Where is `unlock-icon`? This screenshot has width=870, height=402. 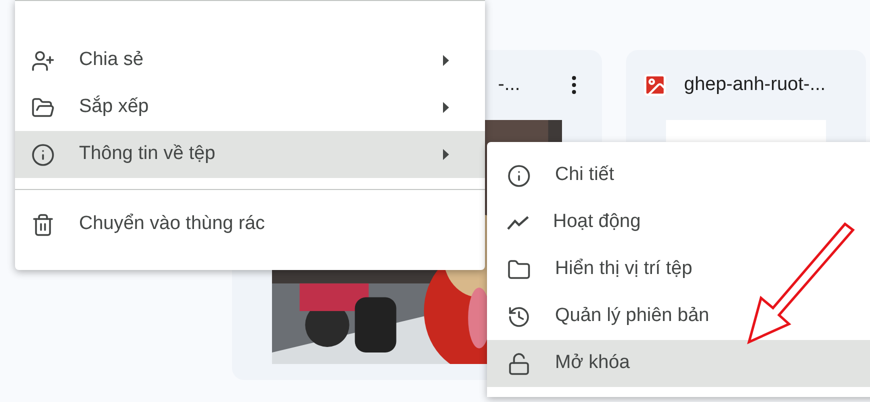 unlock-icon is located at coordinates (519, 364).